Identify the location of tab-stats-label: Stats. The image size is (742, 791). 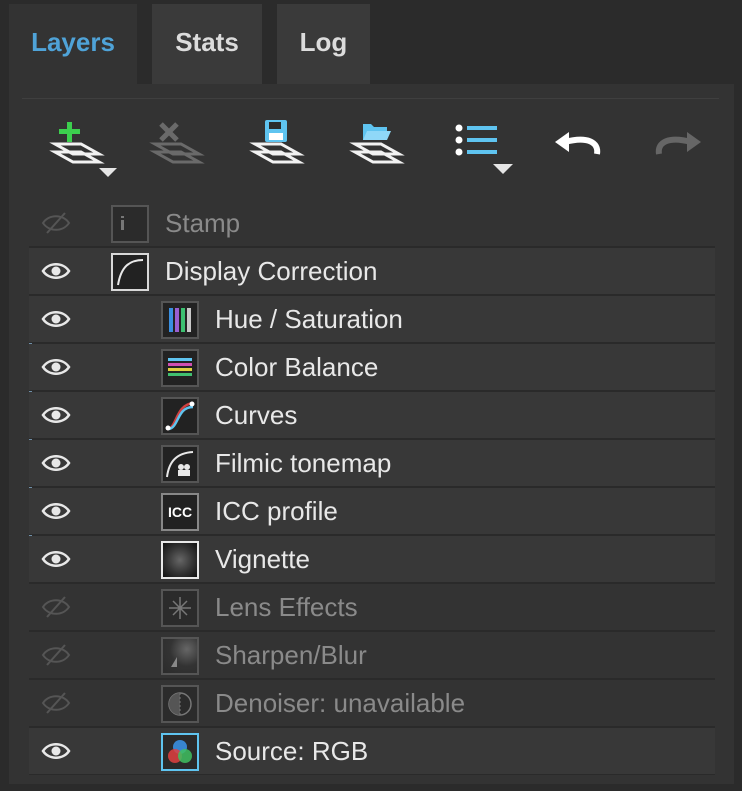
(207, 41).